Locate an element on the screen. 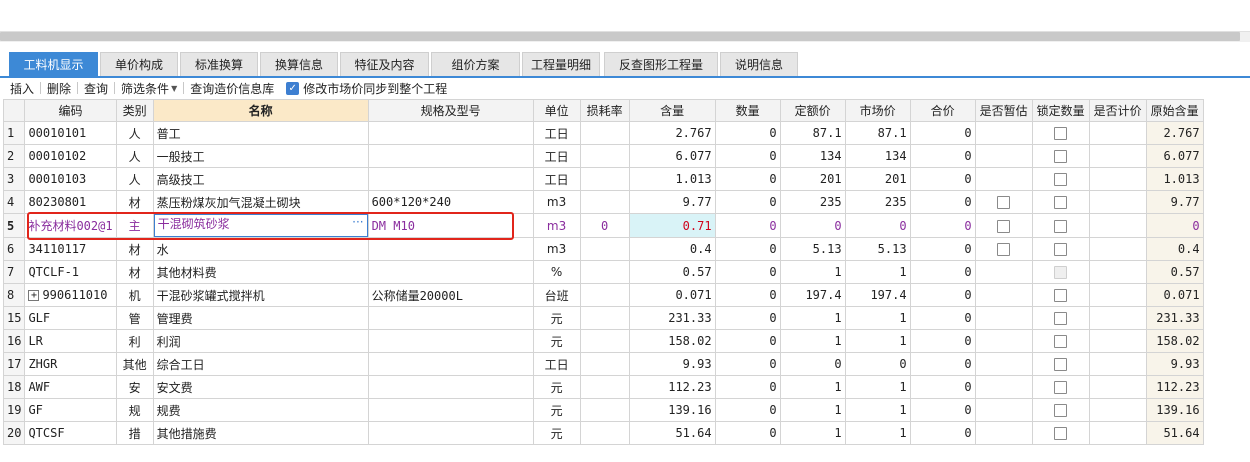 The height and width of the screenshot is (462, 1250). col-header-code: 编码 is located at coordinates (70, 110).